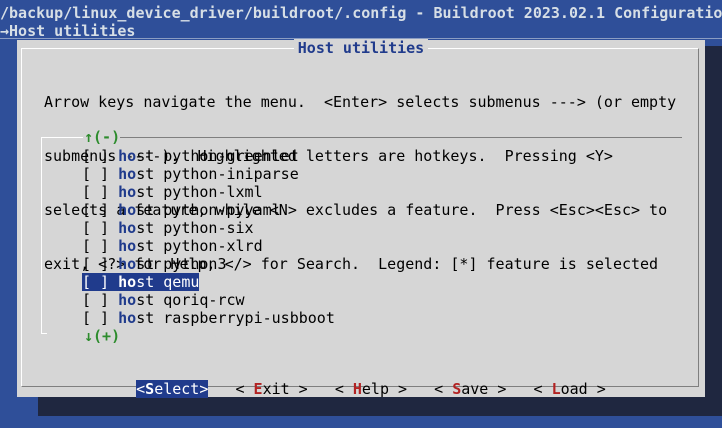 Image resolution: width=722 pixels, height=428 pixels. I want to click on exit-button-close: >, so click(298, 389).